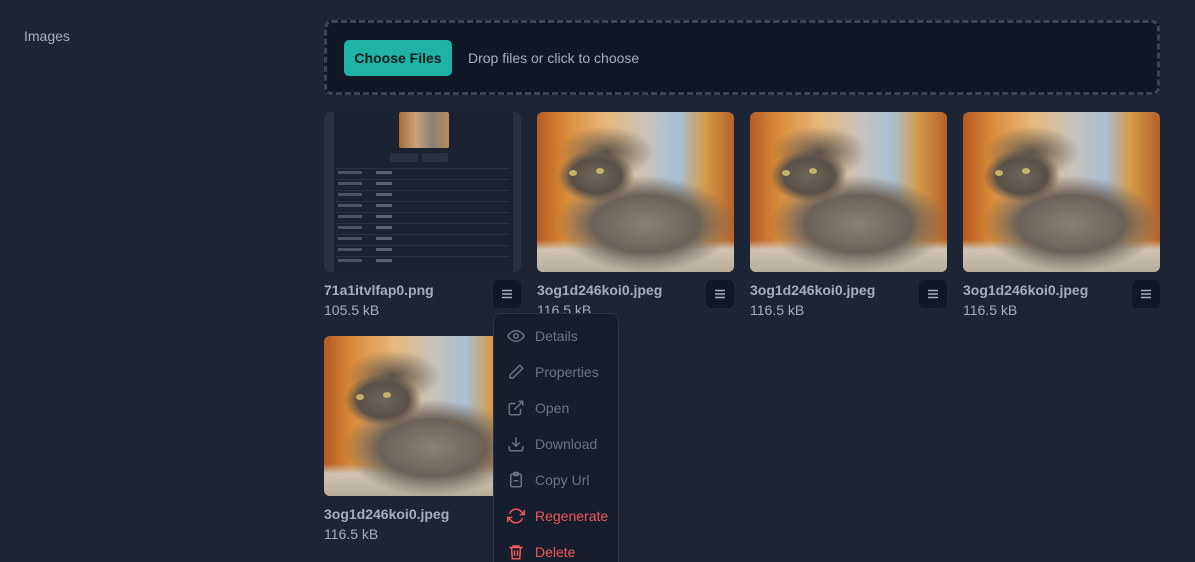 The height and width of the screenshot is (562, 1195). Describe the element at coordinates (554, 57) in the screenshot. I see `dropzone-hint: Drop files or click to choose` at that location.